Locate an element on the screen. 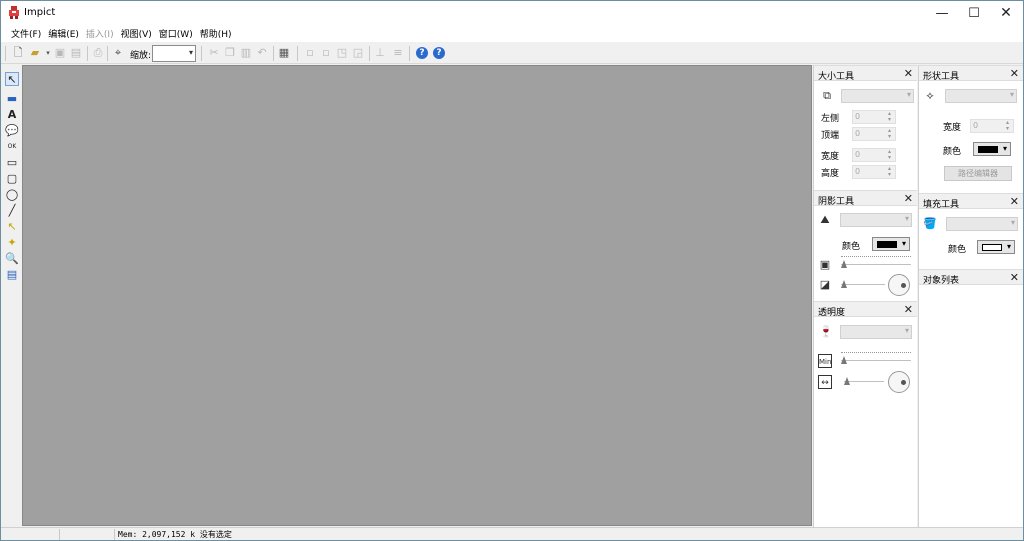 Image resolution: width=1024 pixels, height=541 pixels. transparency-close-icon: ✕ is located at coordinates (908, 309).